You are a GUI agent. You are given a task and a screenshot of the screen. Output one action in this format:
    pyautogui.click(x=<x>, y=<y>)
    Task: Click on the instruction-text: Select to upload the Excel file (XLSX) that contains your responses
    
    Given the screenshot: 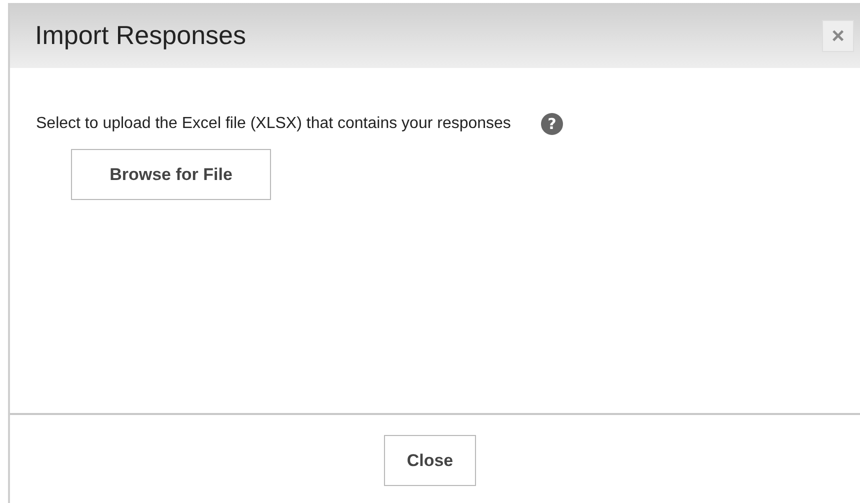 What is the action you would take?
    pyautogui.click(x=273, y=124)
    